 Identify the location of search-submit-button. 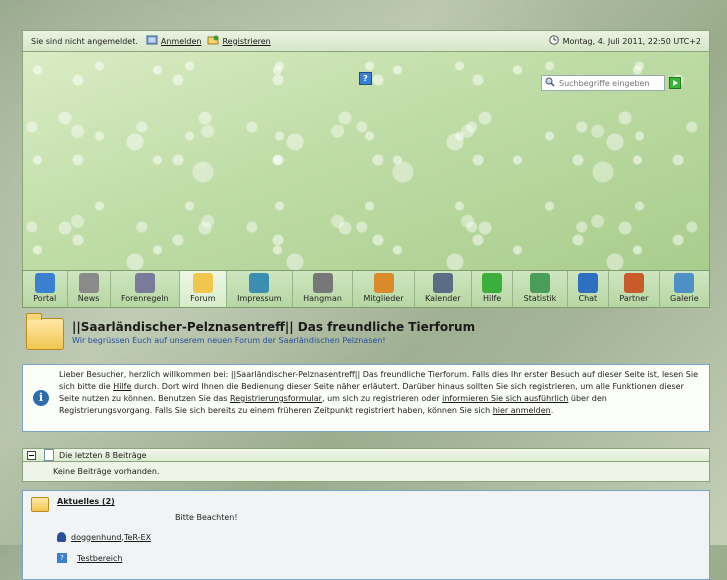
(675, 83).